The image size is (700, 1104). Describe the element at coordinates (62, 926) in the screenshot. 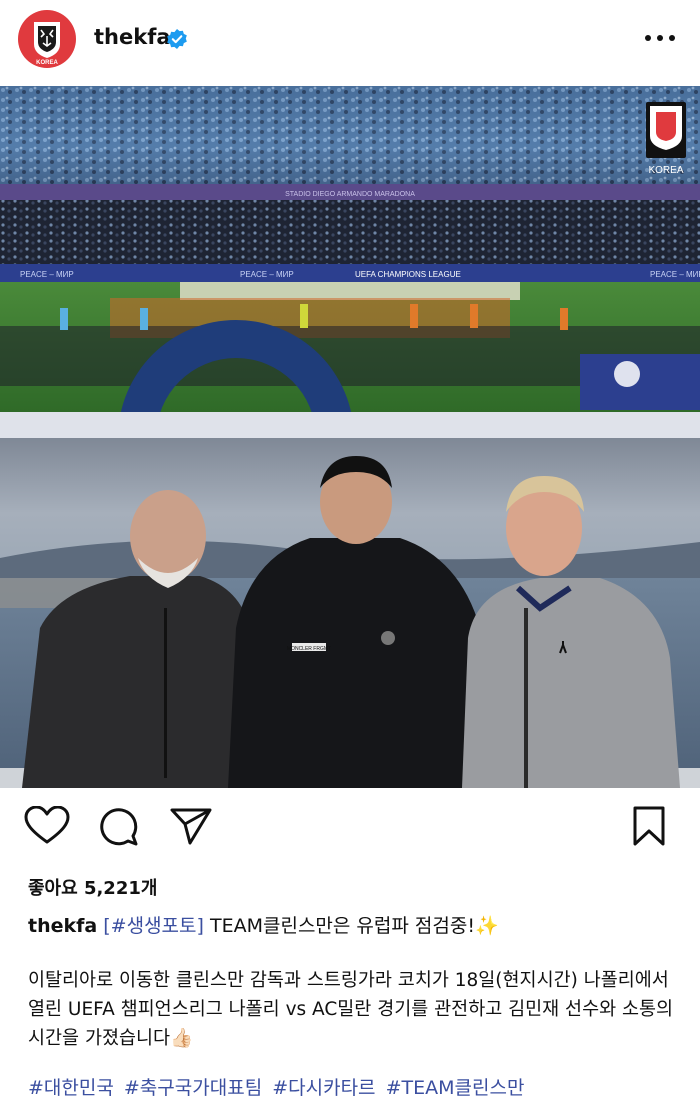

I see `caption-username: thekfa` at that location.